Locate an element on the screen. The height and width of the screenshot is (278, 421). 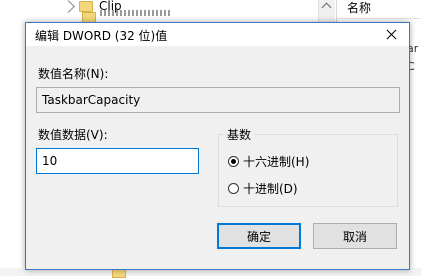
value-name-field: TaskbarCapacity is located at coordinates (218, 100).